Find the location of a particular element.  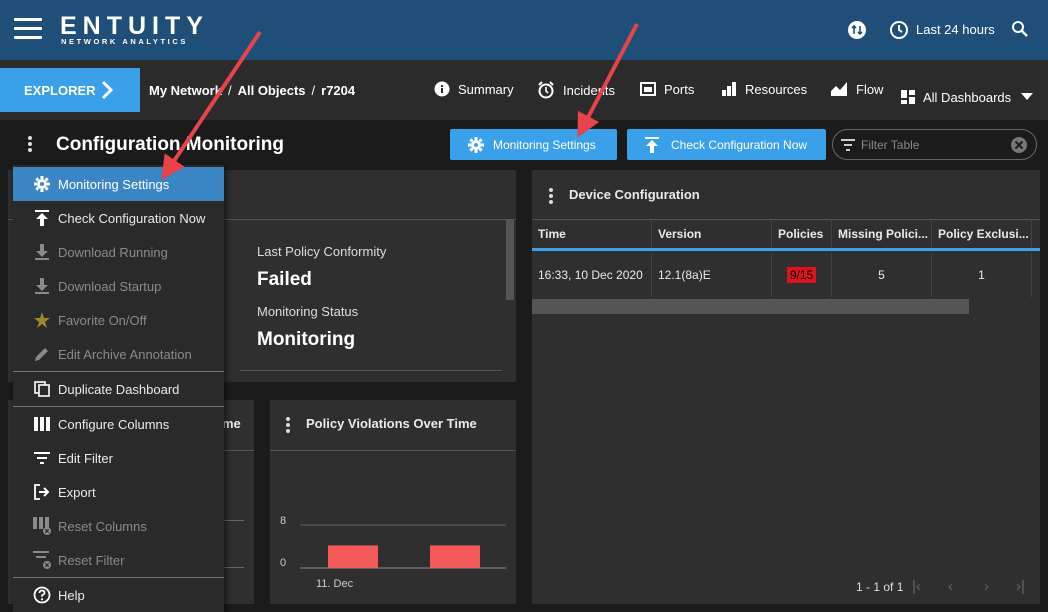

column-header-time: Time is located at coordinates (592, 234).